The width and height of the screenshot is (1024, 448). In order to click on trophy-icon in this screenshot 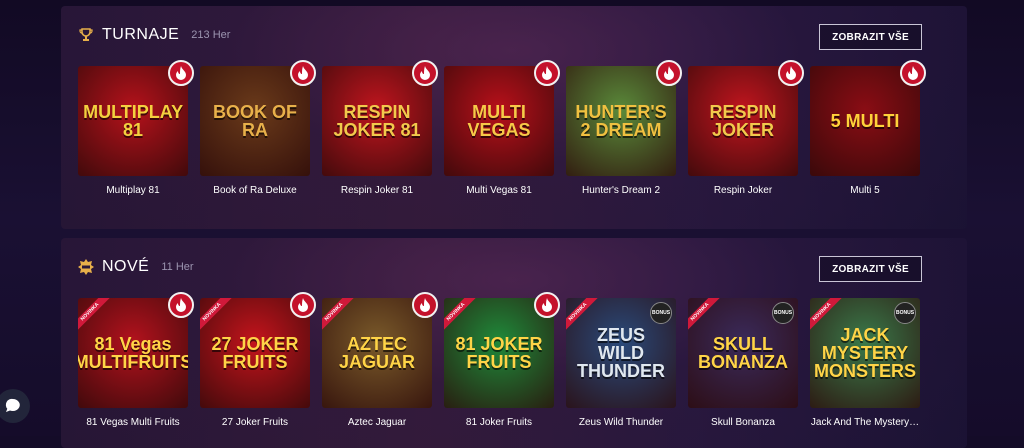, I will do `click(86, 35)`.